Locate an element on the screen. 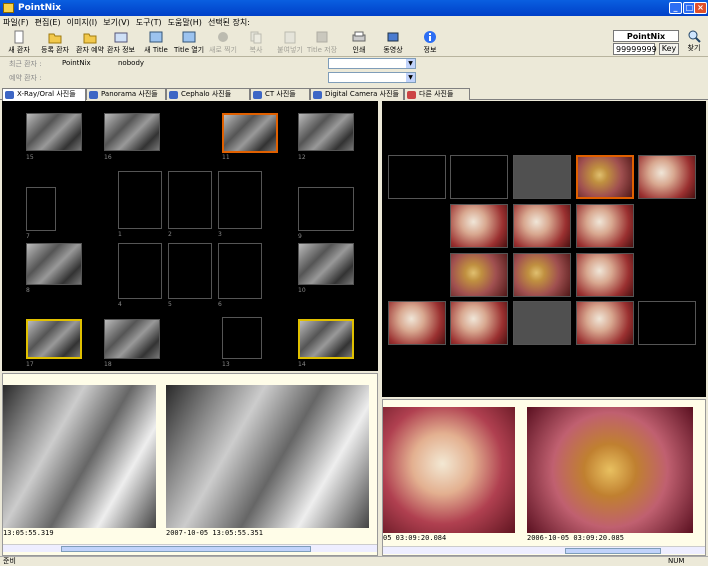 The height and width of the screenshot is (566, 708). photo-view-left is located at coordinates (449, 470).